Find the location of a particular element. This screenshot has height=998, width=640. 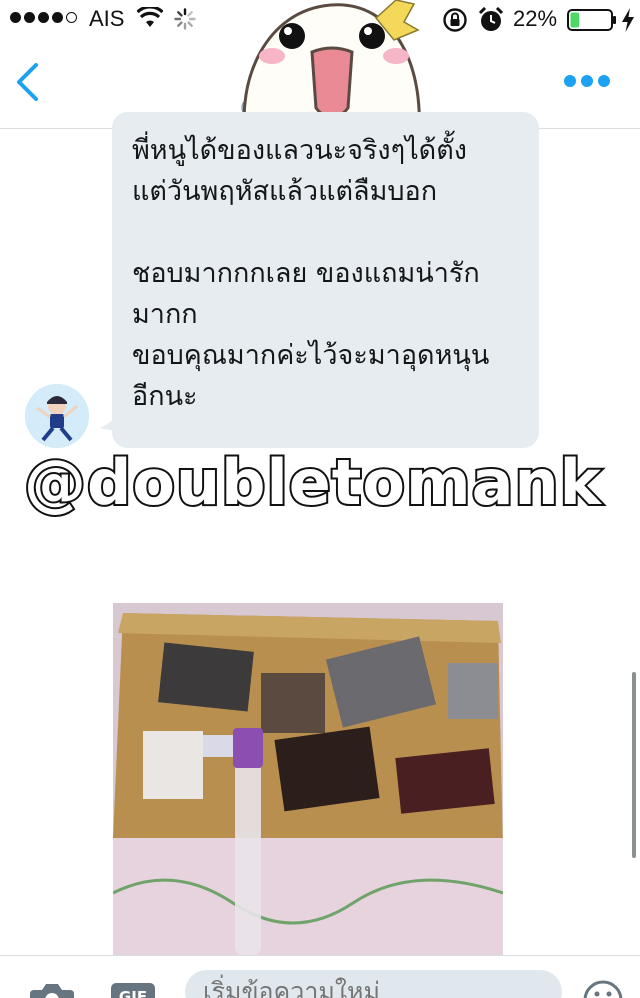

battery-percentage: 22% is located at coordinates (535, 18).